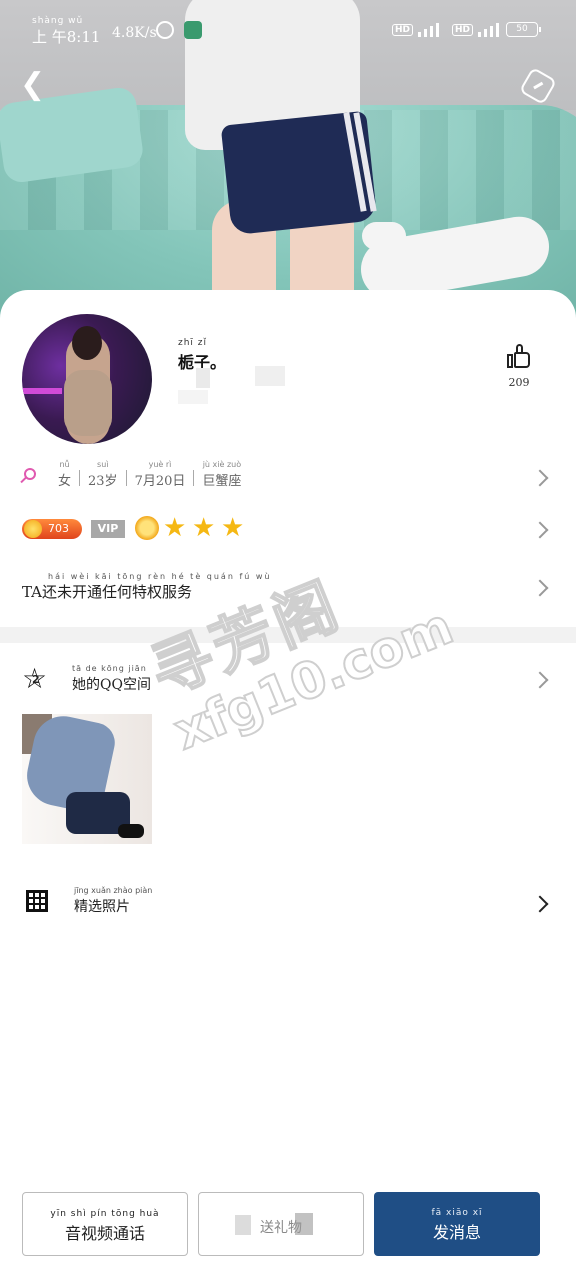  Describe the element at coordinates (160, 481) in the screenshot. I see `birthday-text: 7月20日` at that location.